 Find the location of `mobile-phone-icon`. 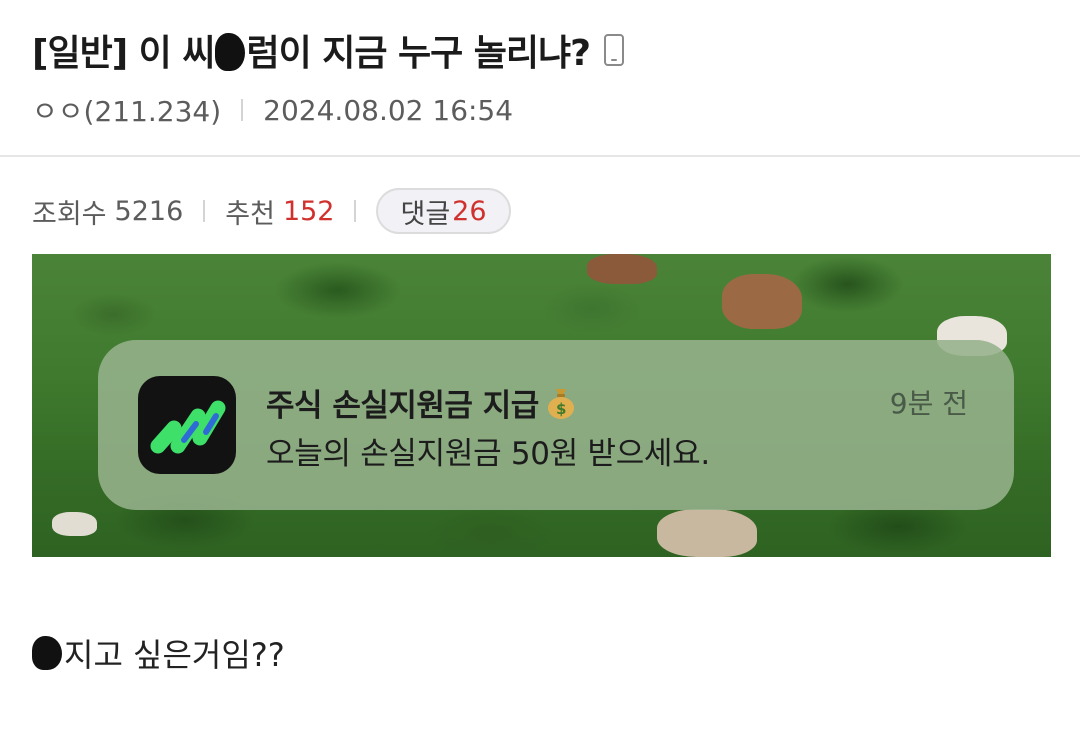

mobile-phone-icon is located at coordinates (614, 50).